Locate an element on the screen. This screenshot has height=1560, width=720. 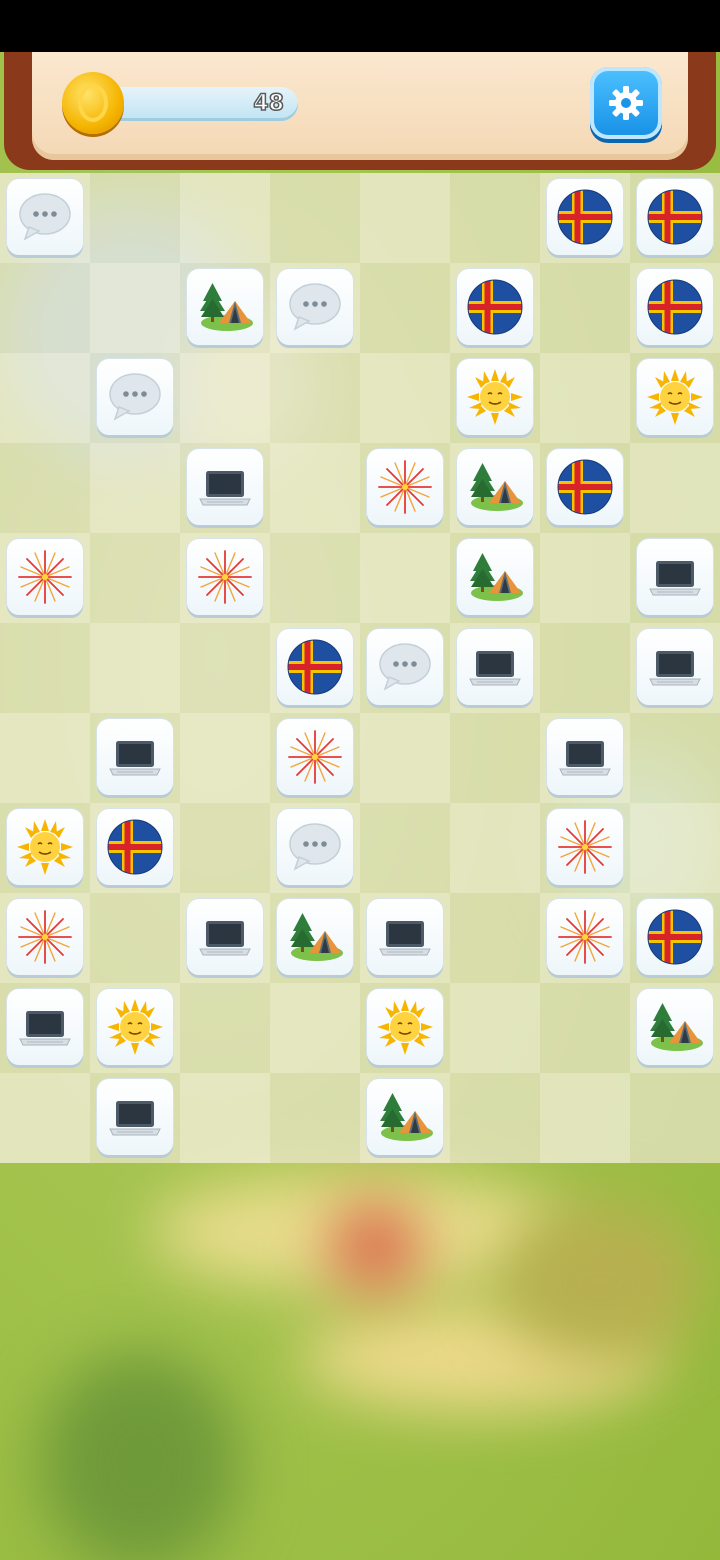
coin-count: 48 is located at coordinates (269, 103).